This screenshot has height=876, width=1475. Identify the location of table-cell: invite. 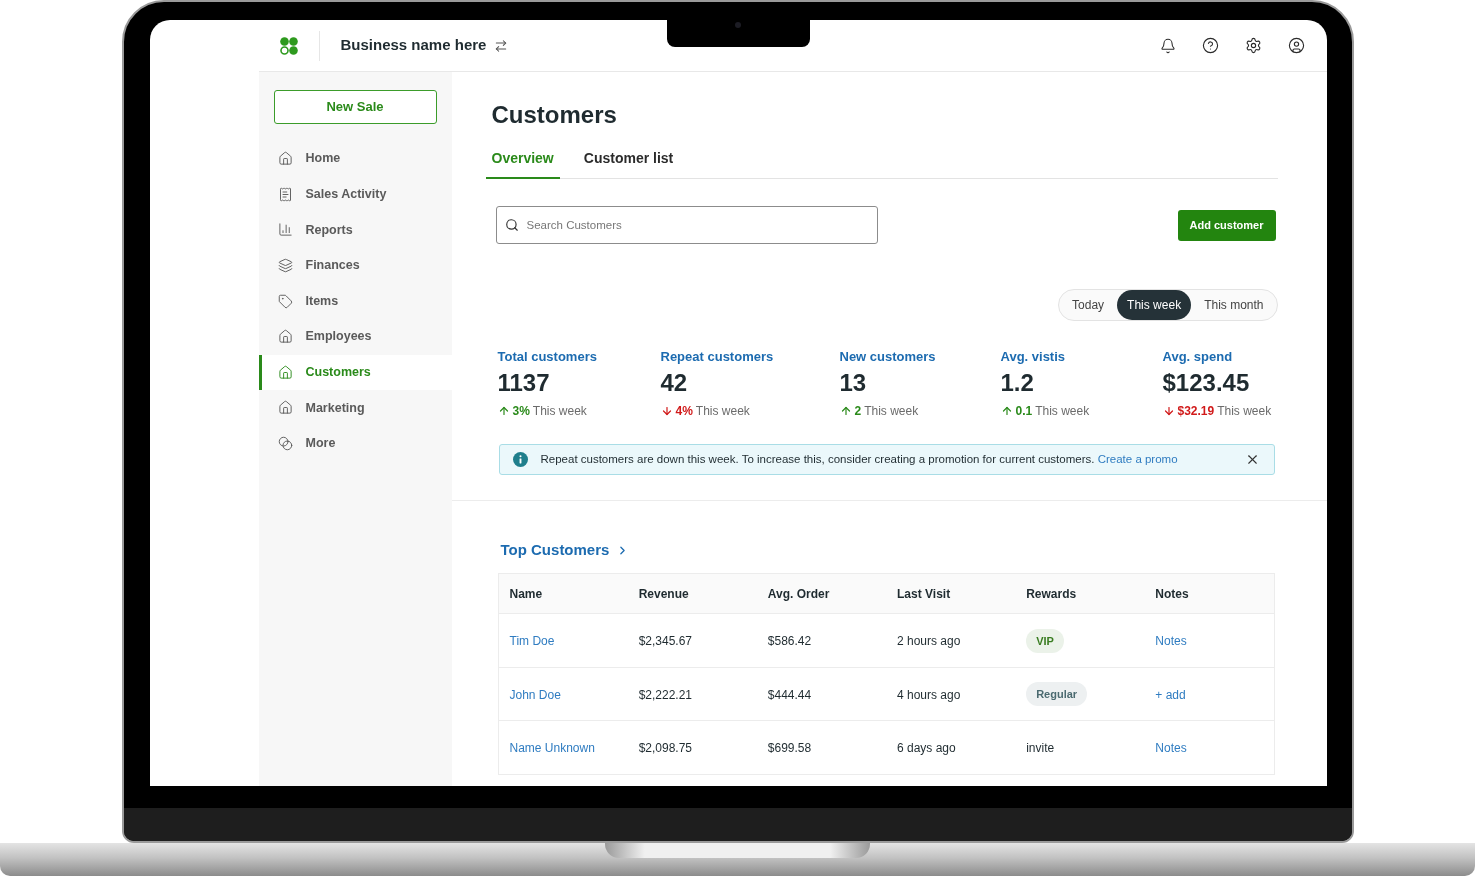
(1040, 748).